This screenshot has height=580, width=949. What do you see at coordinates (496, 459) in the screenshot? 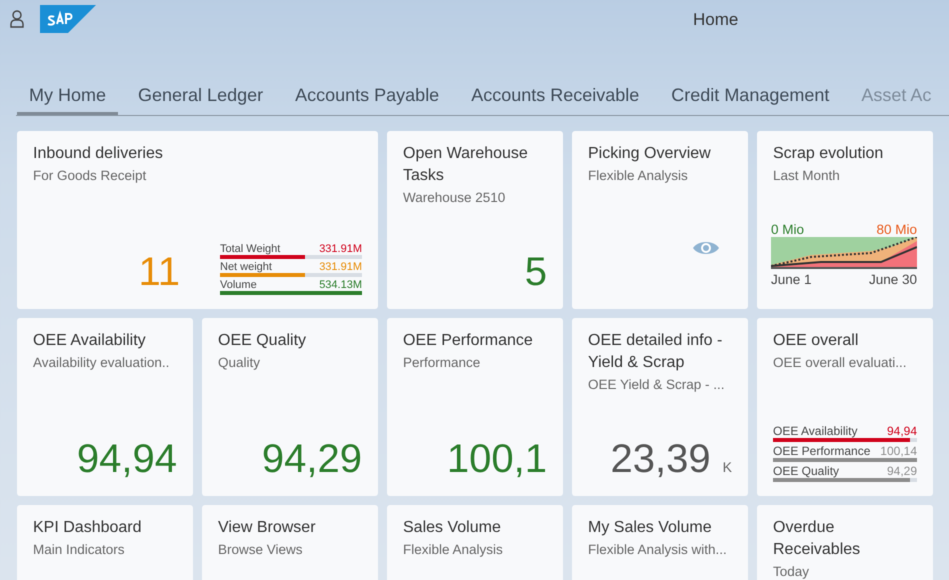
I see `kpi-value: 100,1` at bounding box center [496, 459].